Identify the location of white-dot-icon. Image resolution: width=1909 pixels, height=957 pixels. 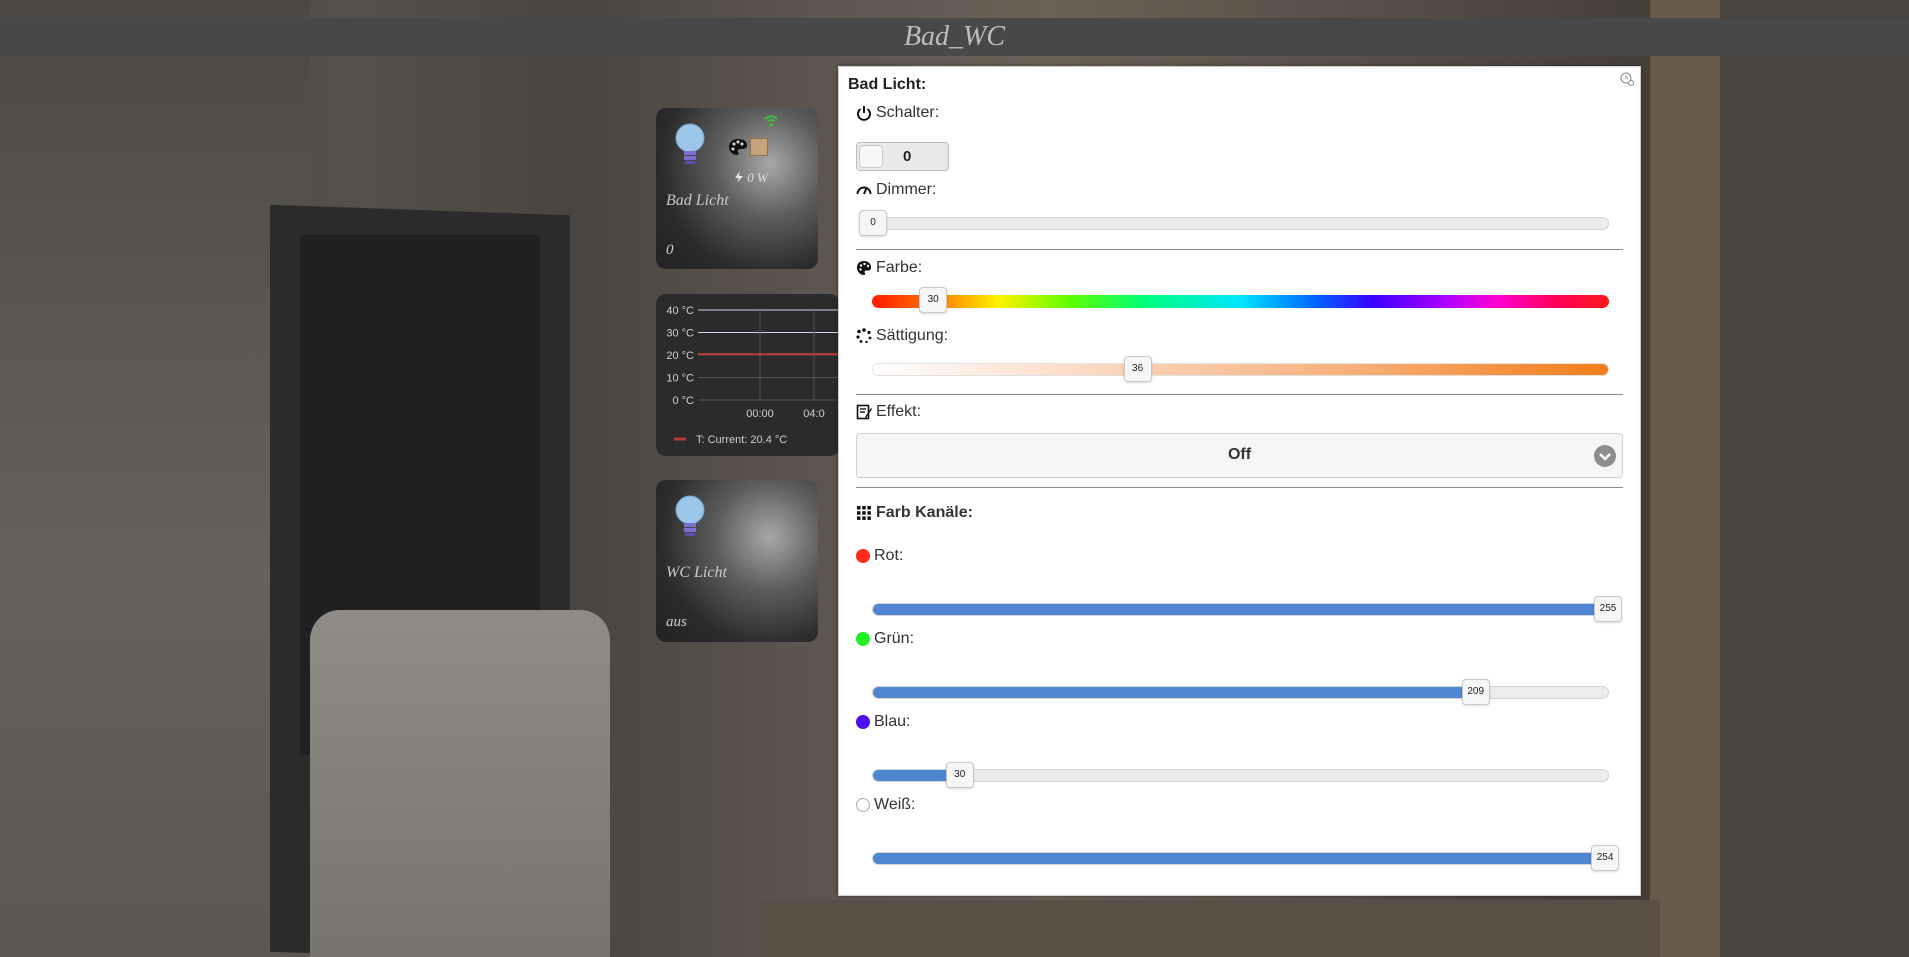
(863, 805).